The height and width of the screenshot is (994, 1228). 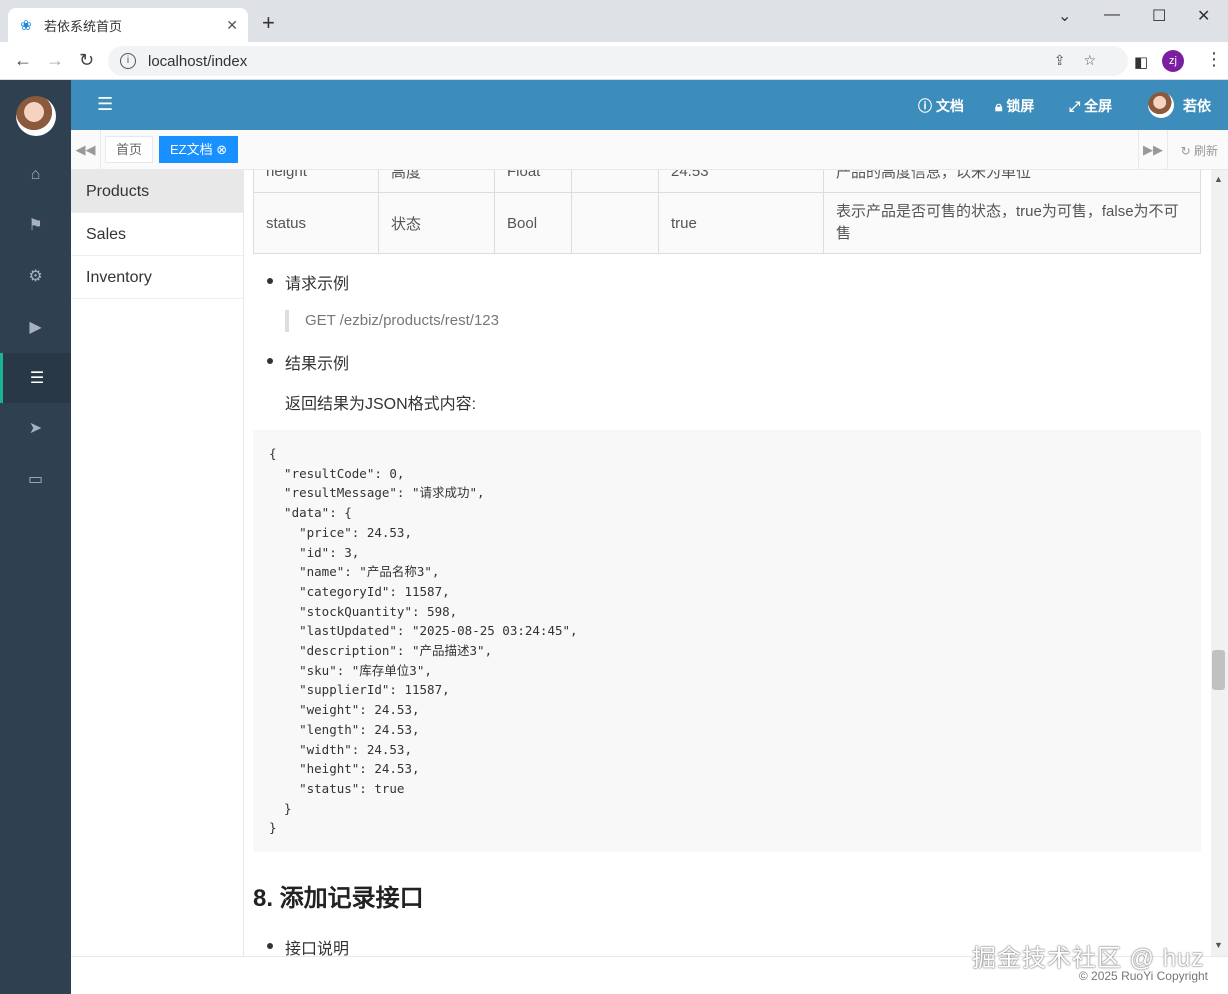 I want to click on fullscreen-link: ⤢ 全屏, so click(x=1090, y=106).